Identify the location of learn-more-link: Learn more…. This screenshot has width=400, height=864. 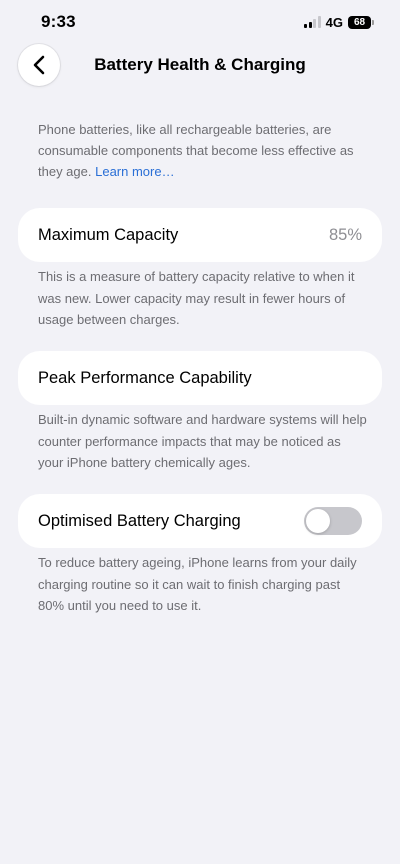
(134, 171).